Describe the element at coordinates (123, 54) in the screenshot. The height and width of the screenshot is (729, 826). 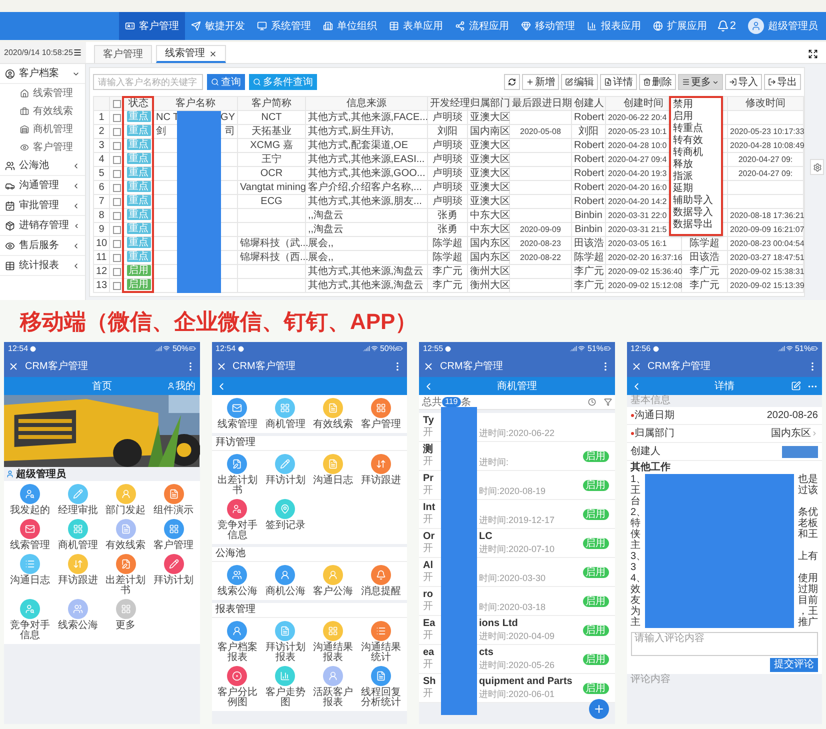
I see `tab: 客户管理` at that location.